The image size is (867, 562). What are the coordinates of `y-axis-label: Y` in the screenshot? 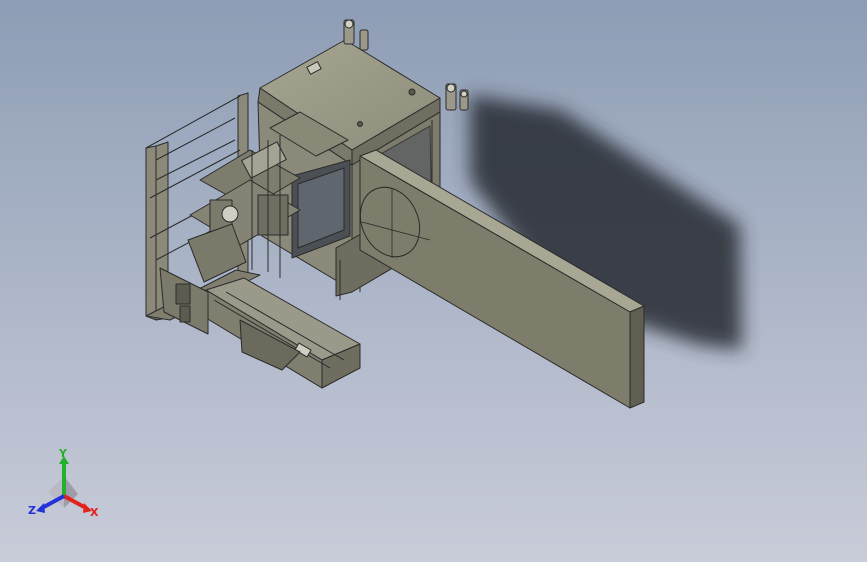 It's located at (63, 454).